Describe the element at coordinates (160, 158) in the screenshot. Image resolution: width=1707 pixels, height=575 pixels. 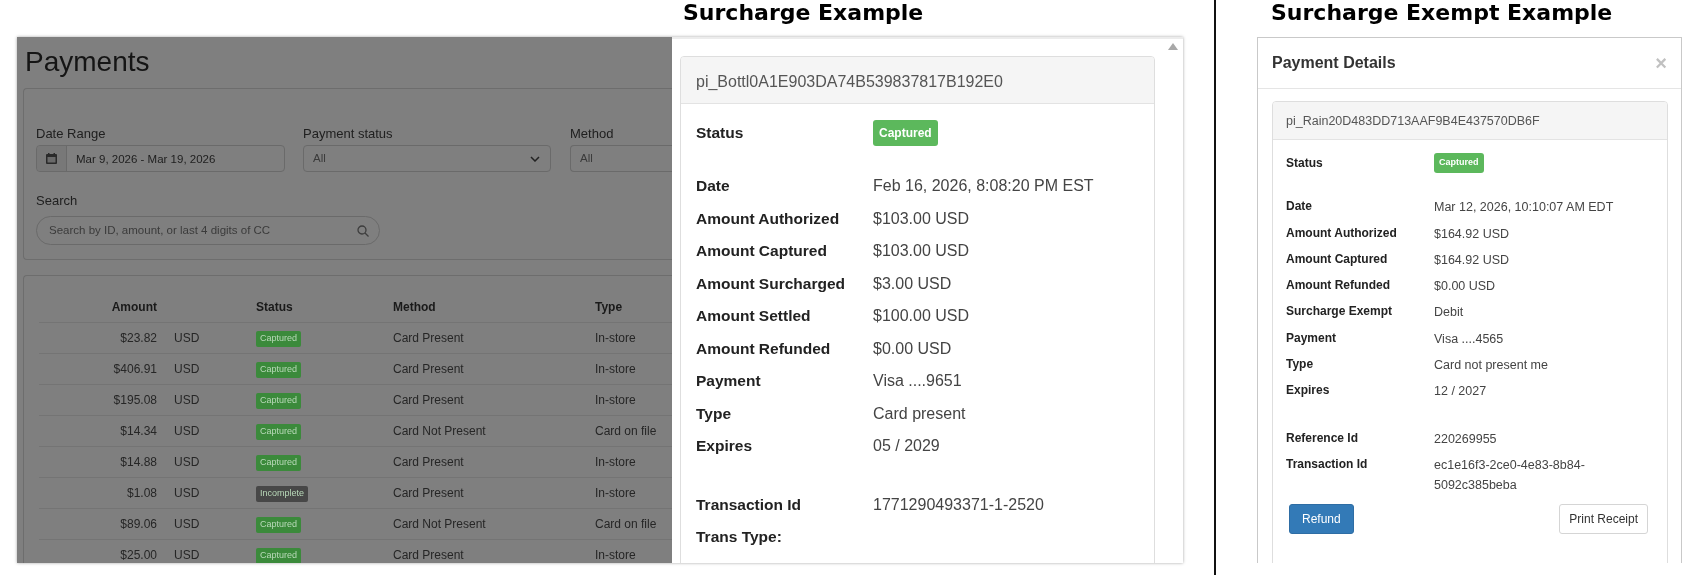
I see `date-range-field: Mar 9, 2026 - Mar 19, 2026` at that location.